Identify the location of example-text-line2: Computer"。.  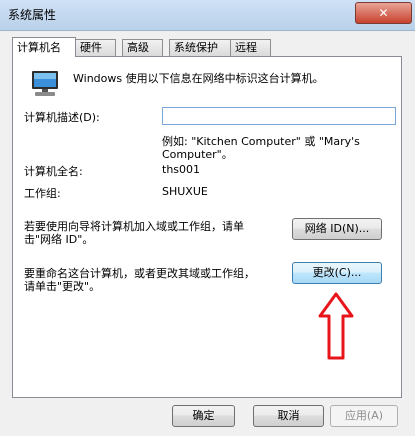
(197, 154).